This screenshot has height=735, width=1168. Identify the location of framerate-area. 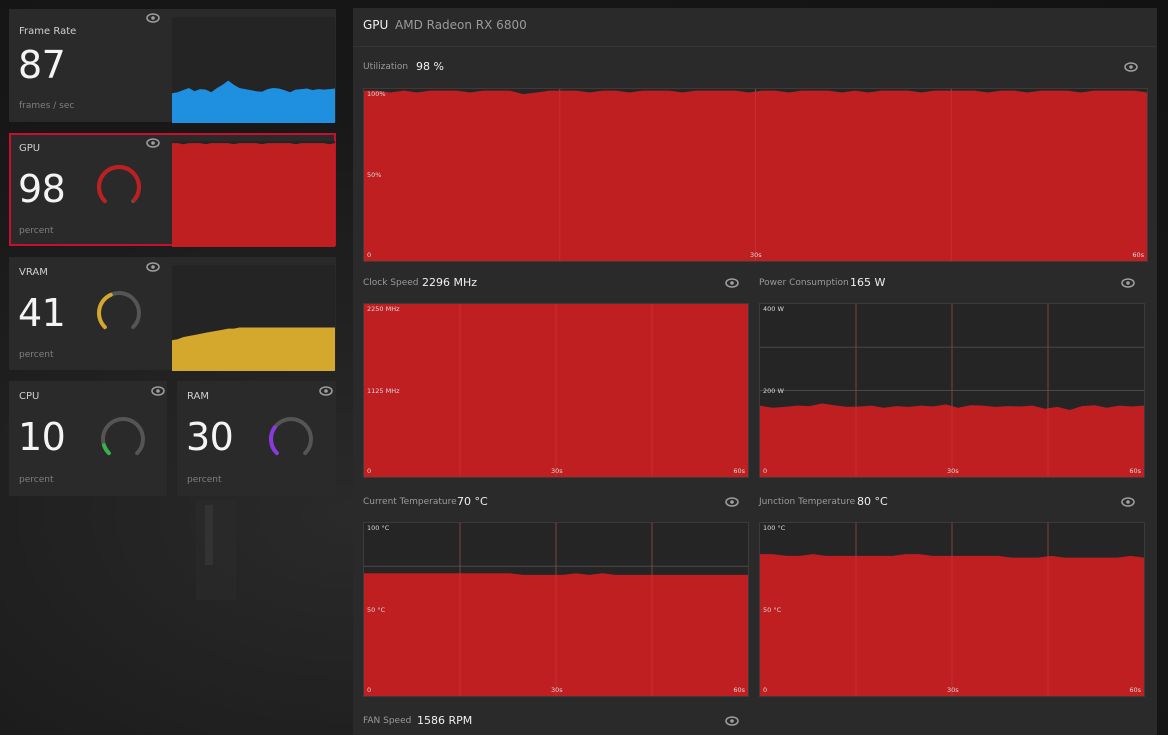
(253, 101).